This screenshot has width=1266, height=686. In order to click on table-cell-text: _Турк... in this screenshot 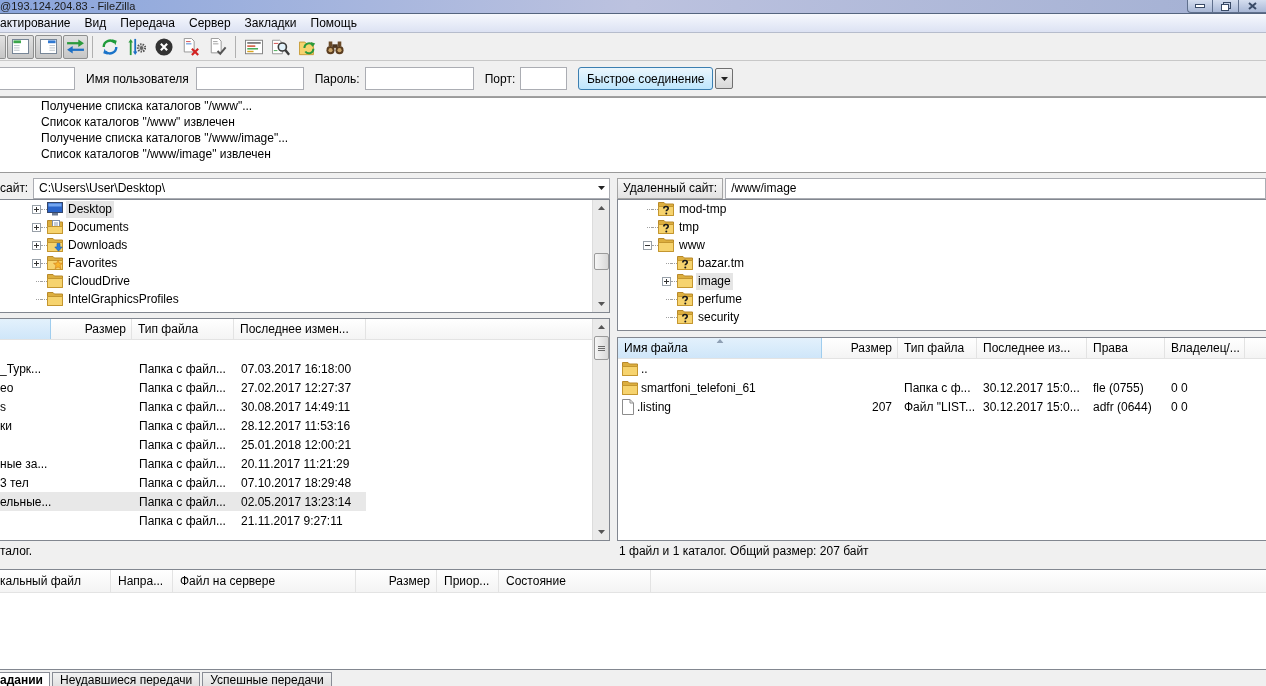, I will do `click(21, 369)`.